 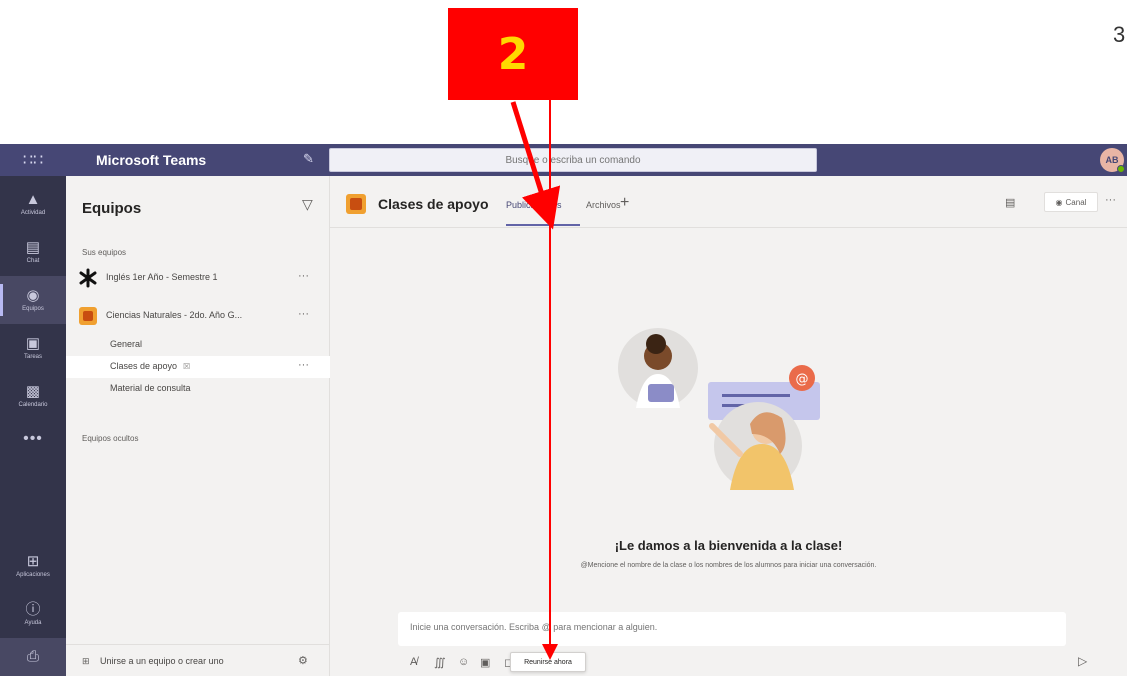 I want to click on hidden-teams-label: Equipos ocultos, so click(x=110, y=438).